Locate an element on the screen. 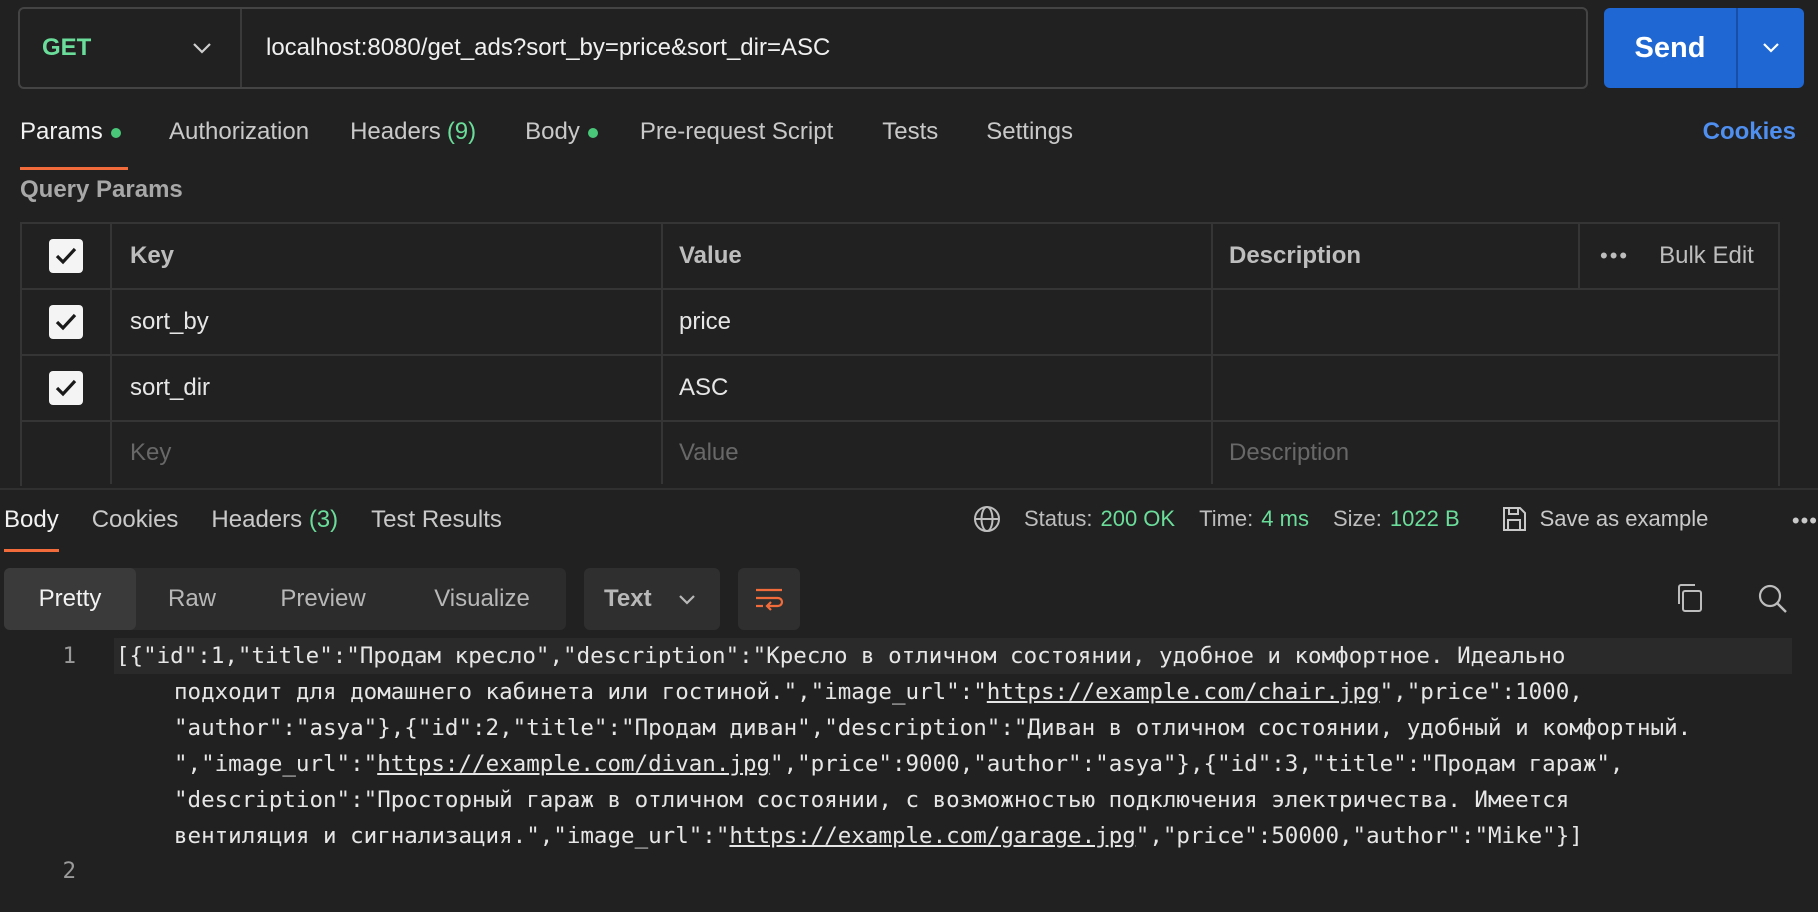  tab-tests: Tests is located at coordinates (910, 144).